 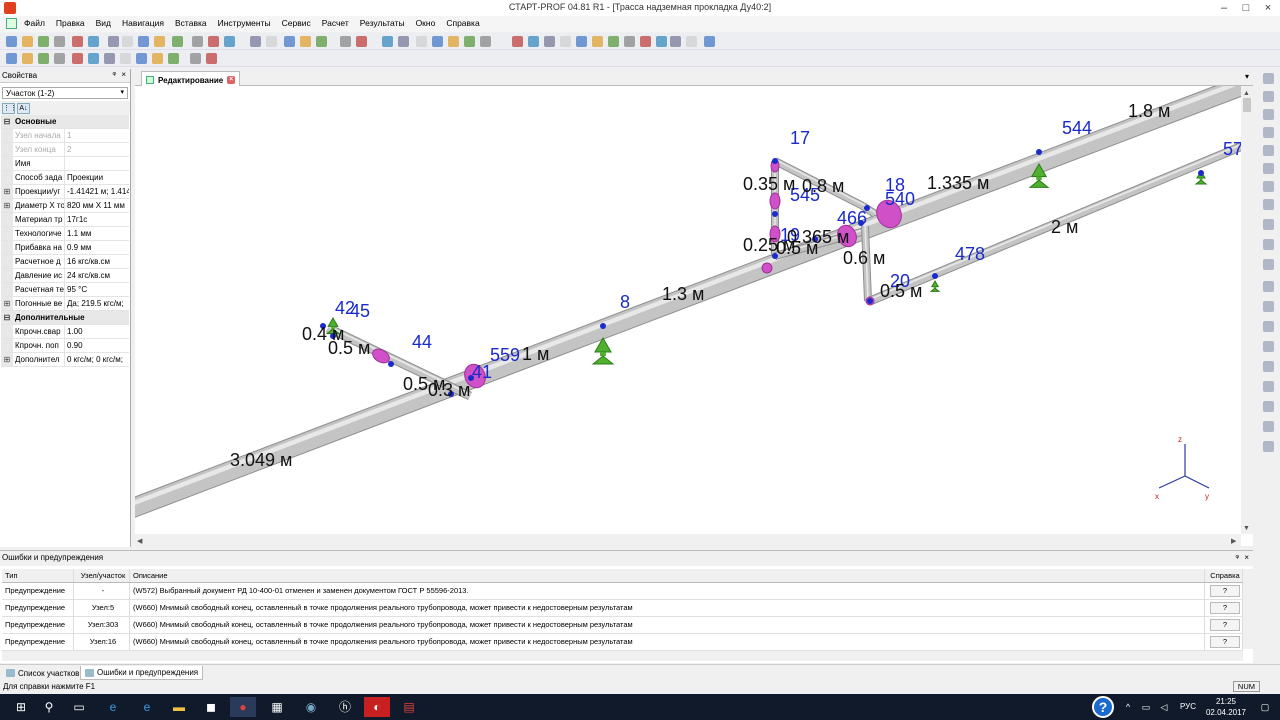 What do you see at coordinates (191, 78) in the screenshot?
I see `tab-editing: Редактирование ×` at bounding box center [191, 78].